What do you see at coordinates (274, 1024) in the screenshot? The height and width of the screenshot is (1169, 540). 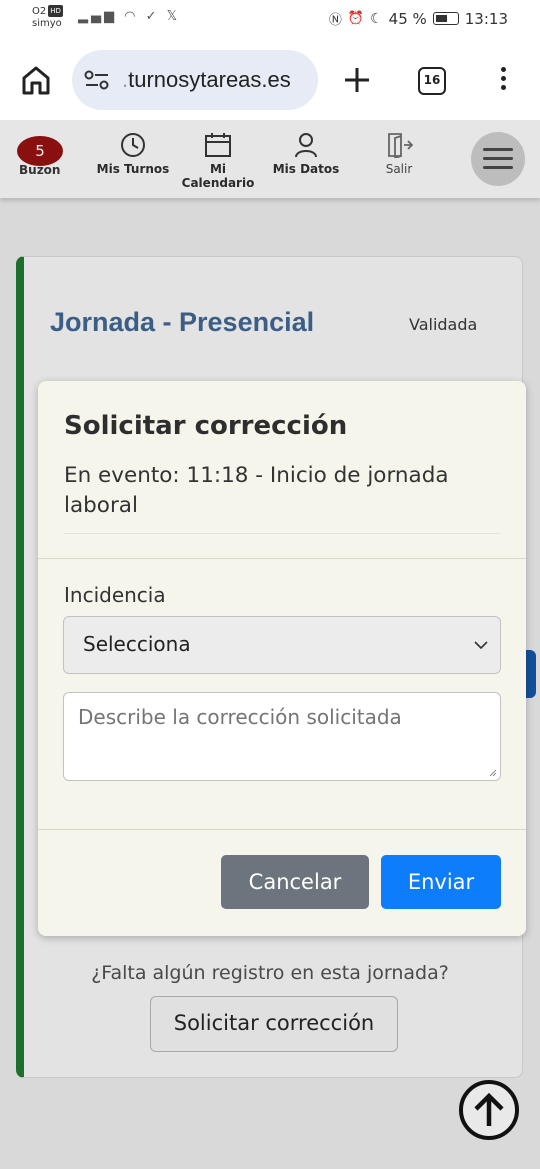 I see `request-correction-button: Solicitar corrección` at bounding box center [274, 1024].